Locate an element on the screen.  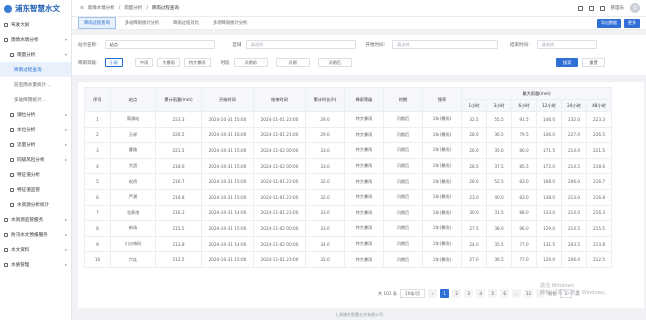
sidebar-item-label: 水资源分析统计 is located at coordinates (33, 205).